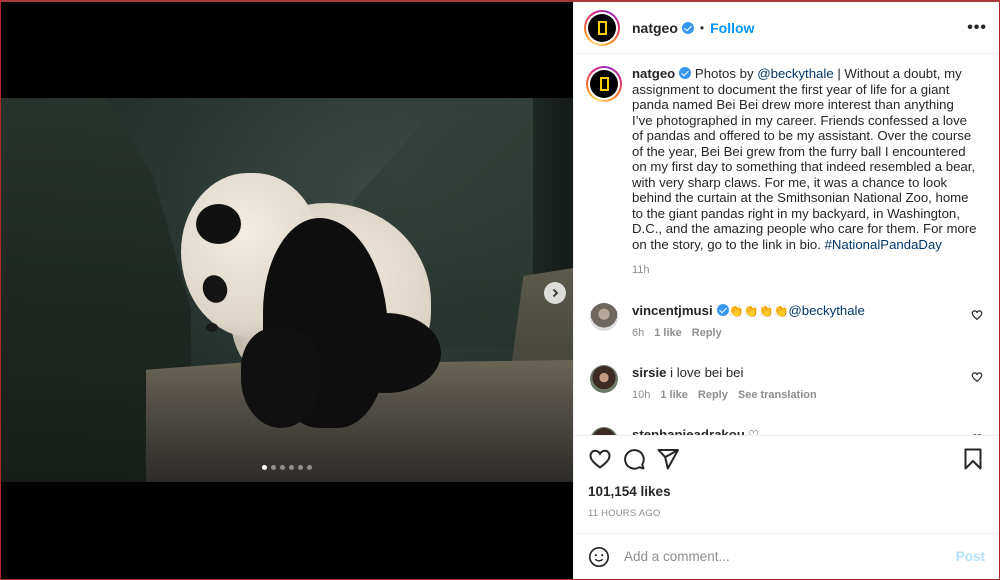  I want to click on follow-button: Follow, so click(732, 28).